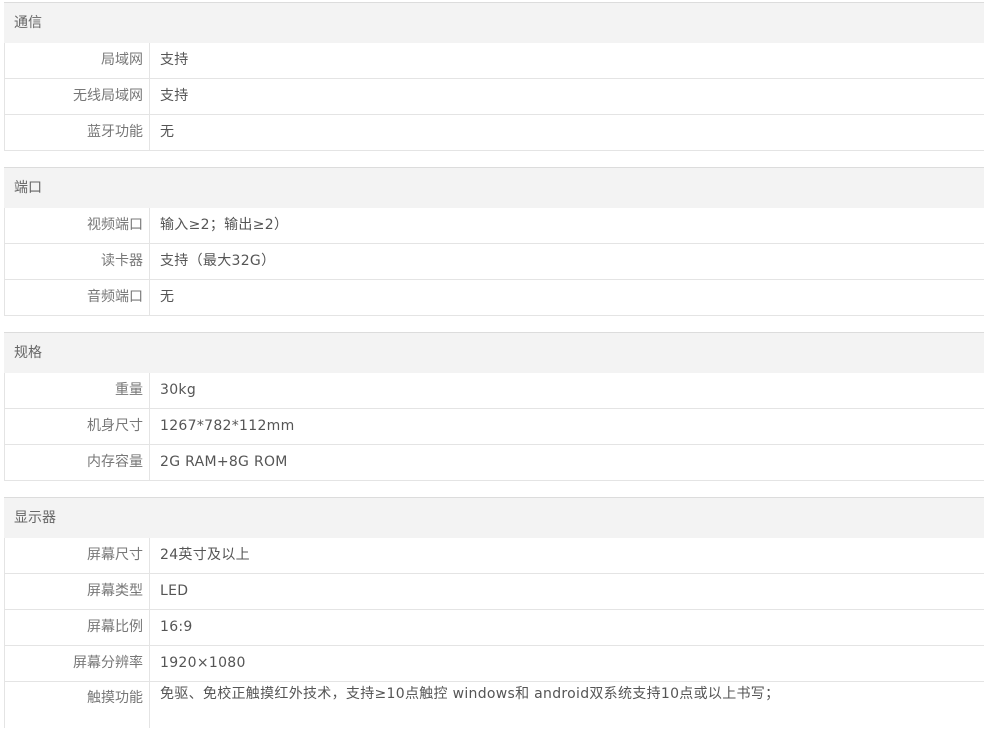 The image size is (984, 744). What do you see at coordinates (494, 97) in the screenshot?
I see `spec-row: 无线局域网 支持` at bounding box center [494, 97].